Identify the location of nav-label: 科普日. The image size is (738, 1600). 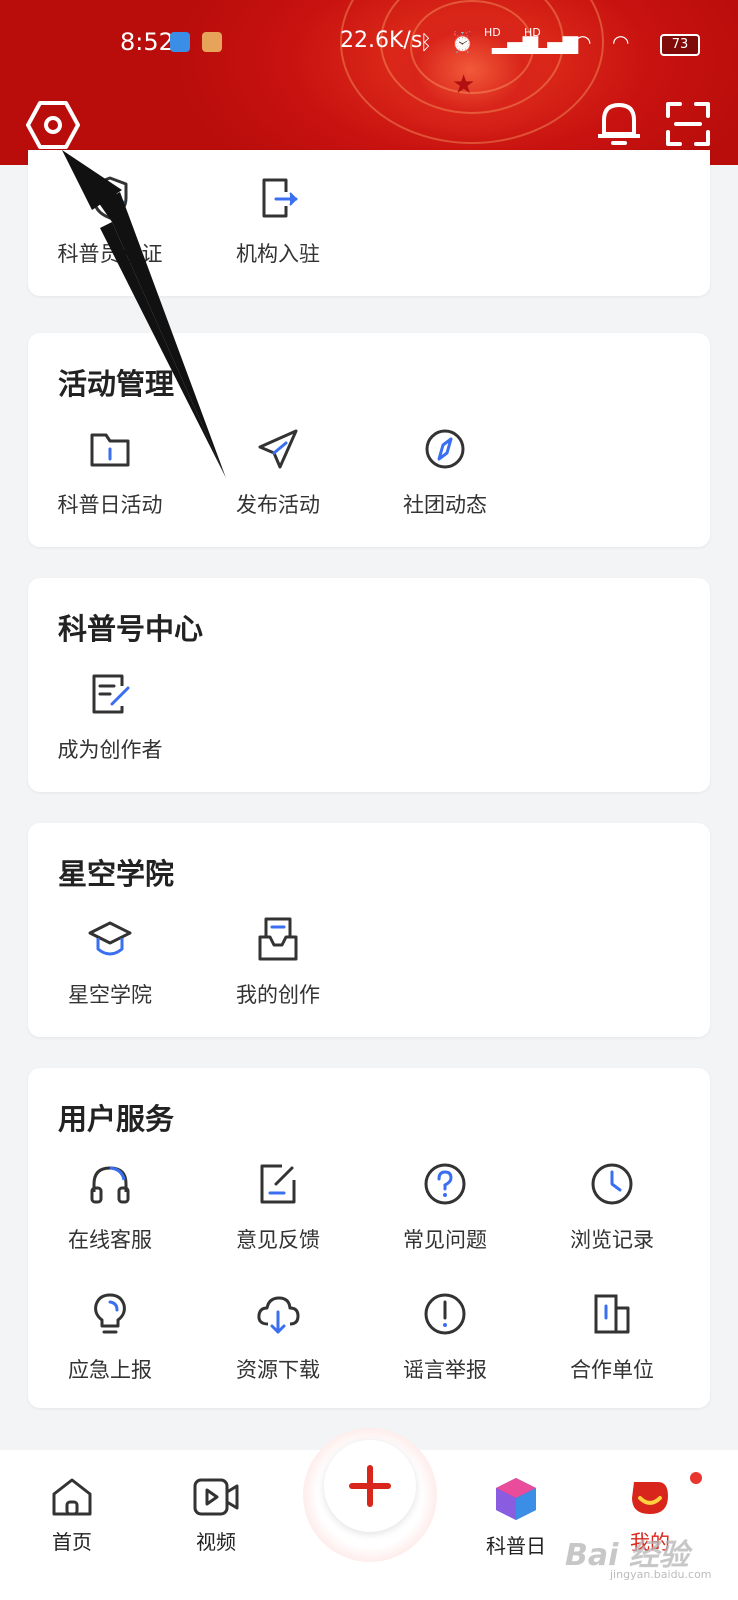
(516, 1546).